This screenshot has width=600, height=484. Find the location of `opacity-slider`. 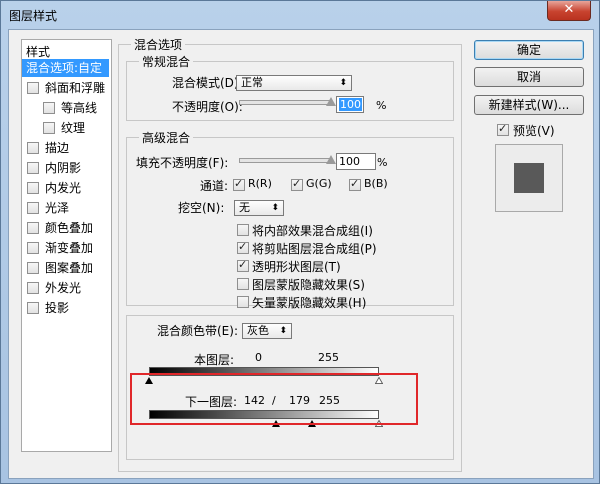

opacity-slider is located at coordinates (285, 102).